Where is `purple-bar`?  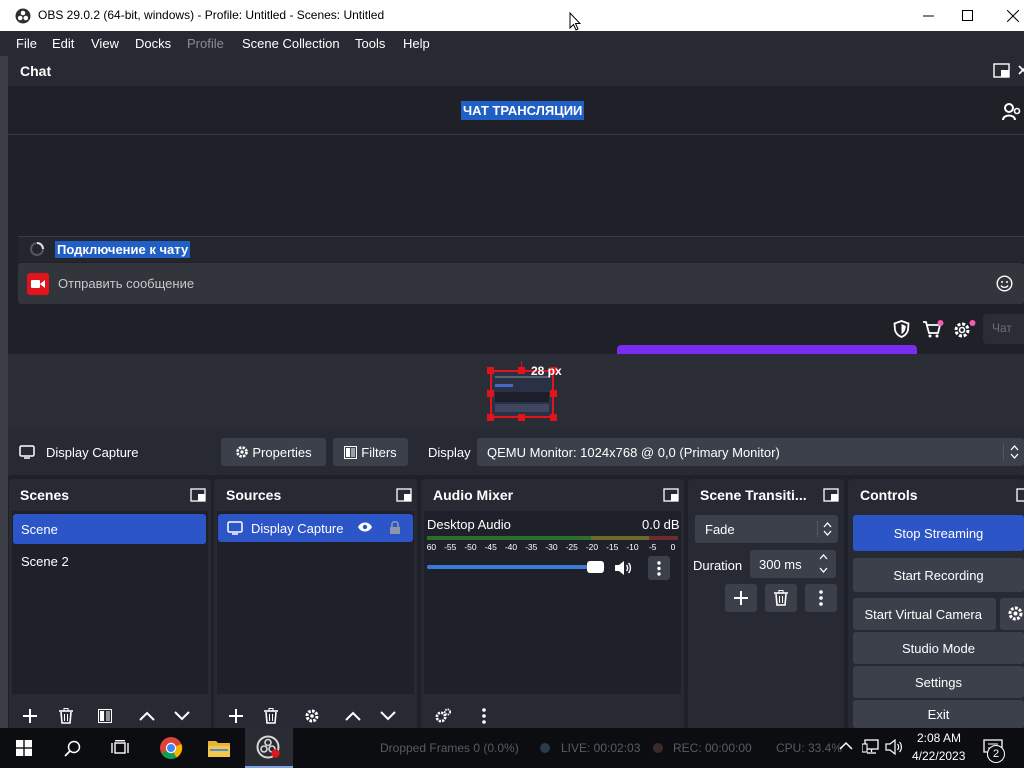
purple-bar is located at coordinates (767, 349).